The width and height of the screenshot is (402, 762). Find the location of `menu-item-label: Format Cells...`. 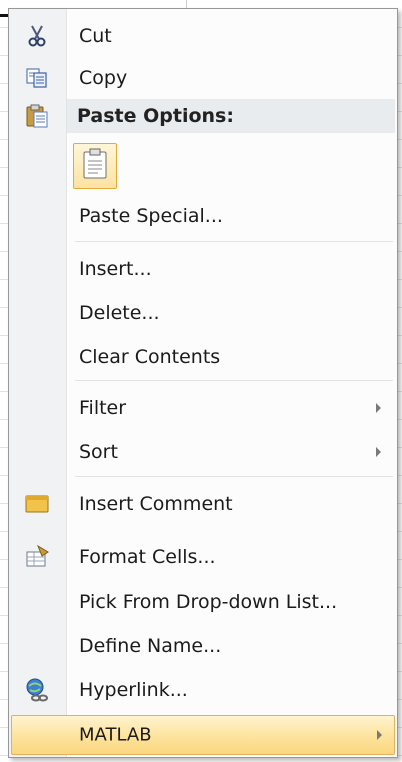

menu-item-label: Format Cells... is located at coordinates (147, 557).